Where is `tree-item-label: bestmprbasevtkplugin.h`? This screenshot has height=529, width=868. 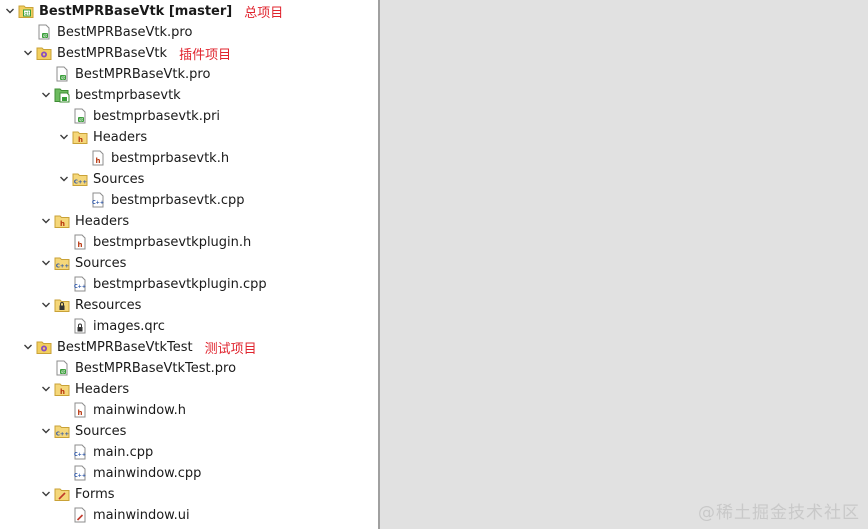
tree-item-label: bestmprbasevtkplugin.h is located at coordinates (172, 242).